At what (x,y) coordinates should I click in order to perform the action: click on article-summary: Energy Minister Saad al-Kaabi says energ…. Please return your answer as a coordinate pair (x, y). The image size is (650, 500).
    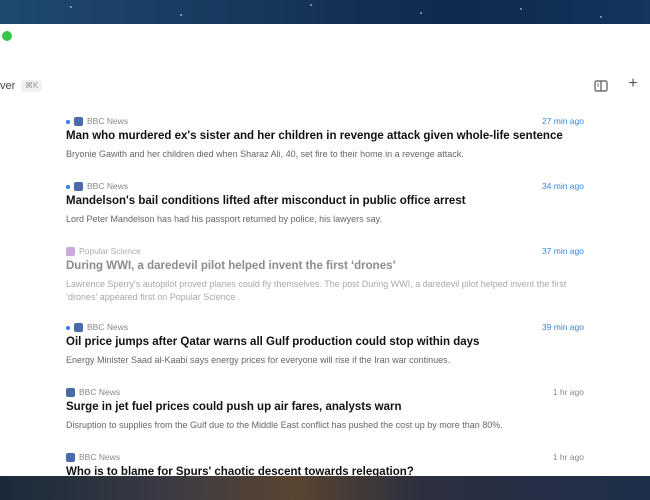
    Looking at the image, I should click on (258, 360).